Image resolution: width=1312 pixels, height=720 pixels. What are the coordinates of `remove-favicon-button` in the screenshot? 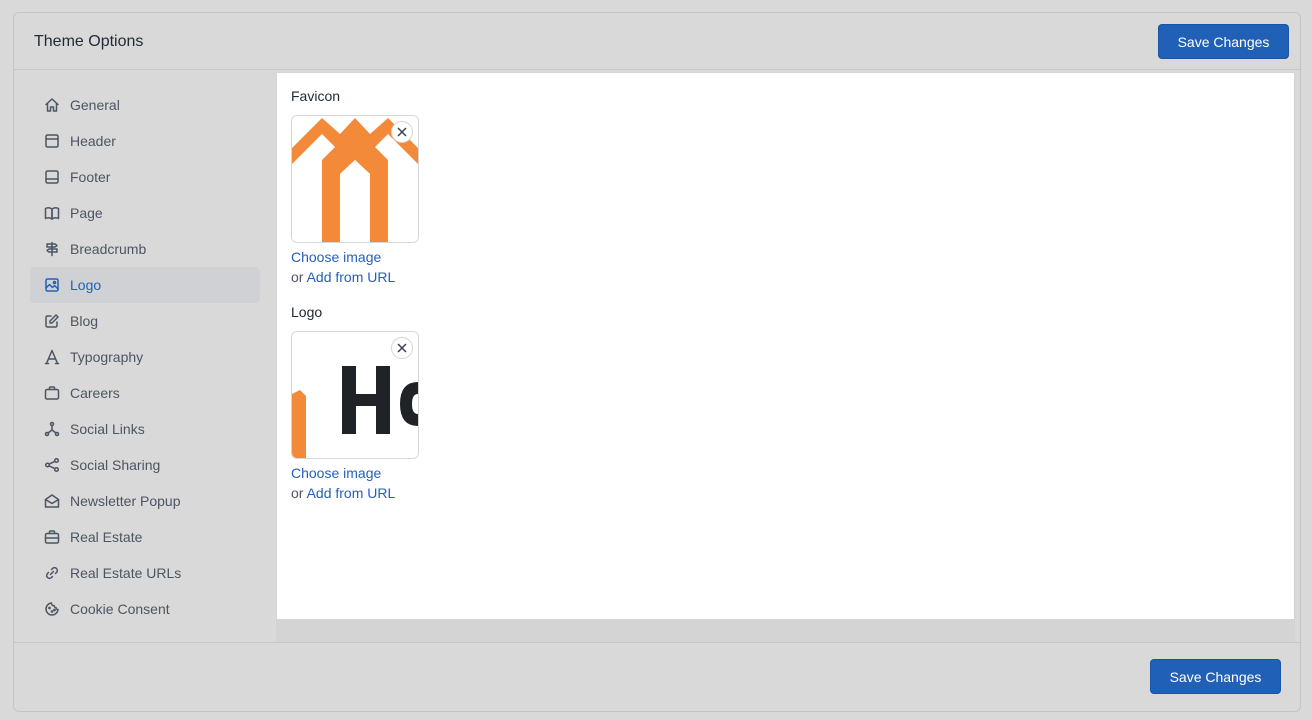 It's located at (402, 132).